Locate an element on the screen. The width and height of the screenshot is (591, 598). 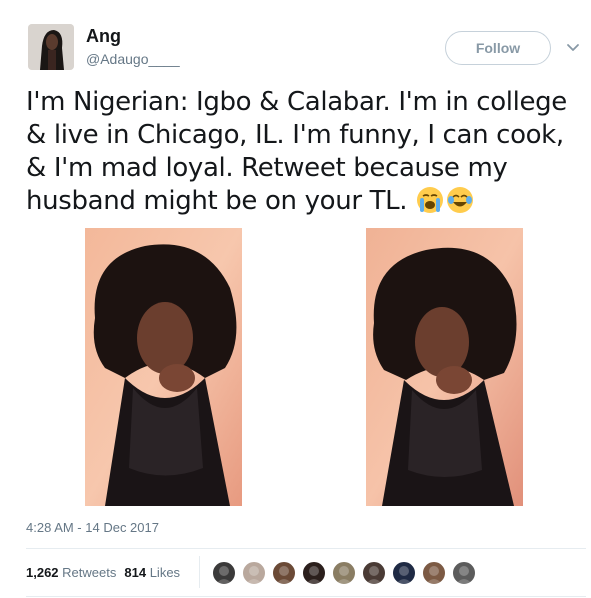
user-avatar is located at coordinates (51, 47).